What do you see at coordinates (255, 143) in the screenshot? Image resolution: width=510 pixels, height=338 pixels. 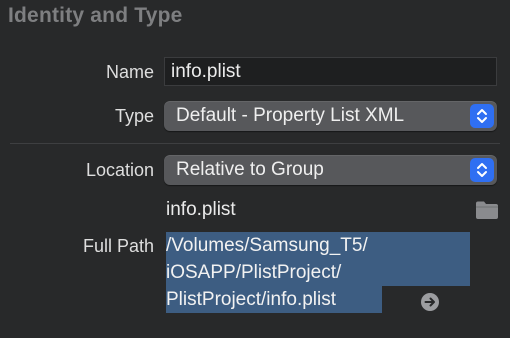 I see `section-divider` at bounding box center [255, 143].